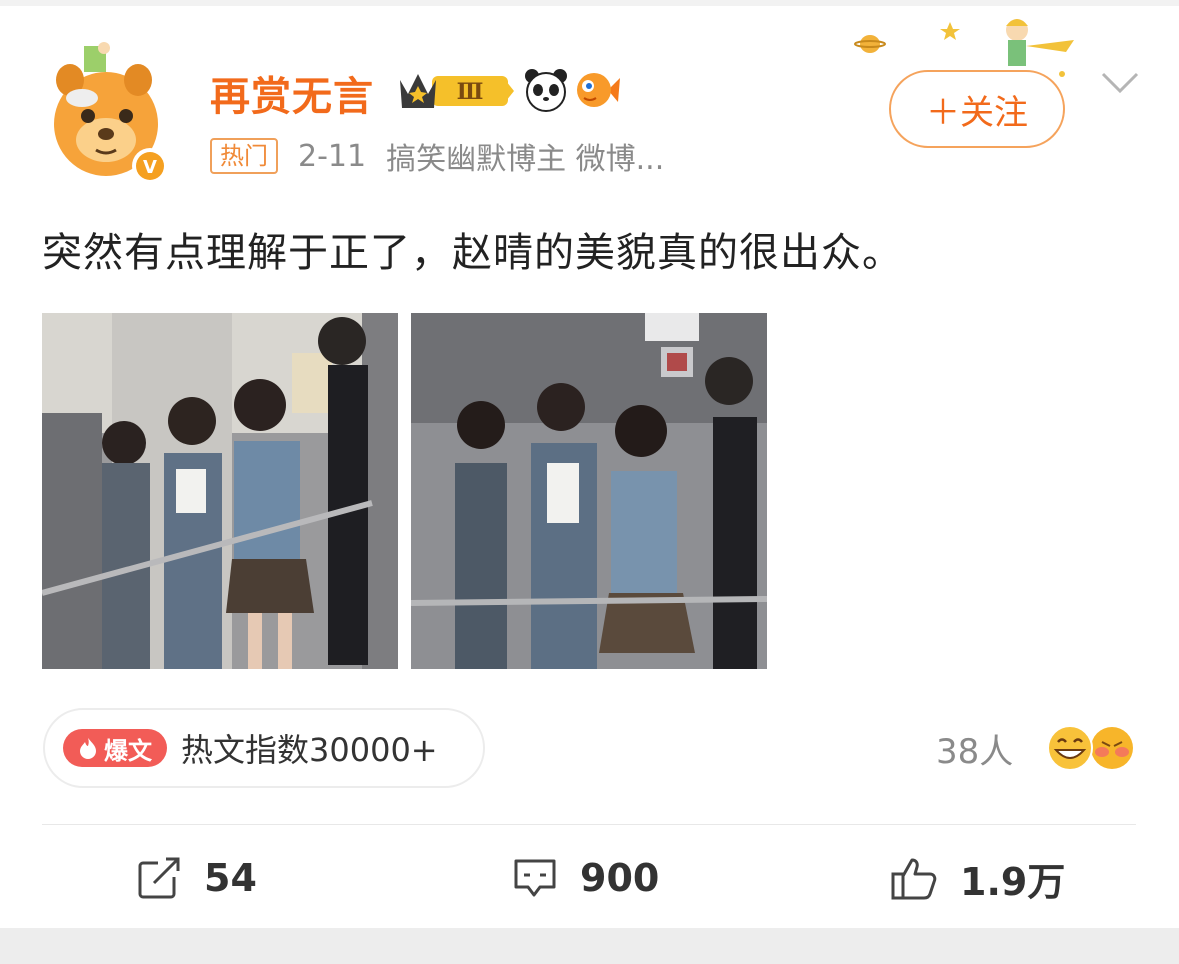 The image size is (1179, 964). I want to click on chevron-down-icon, so click(1120, 83).